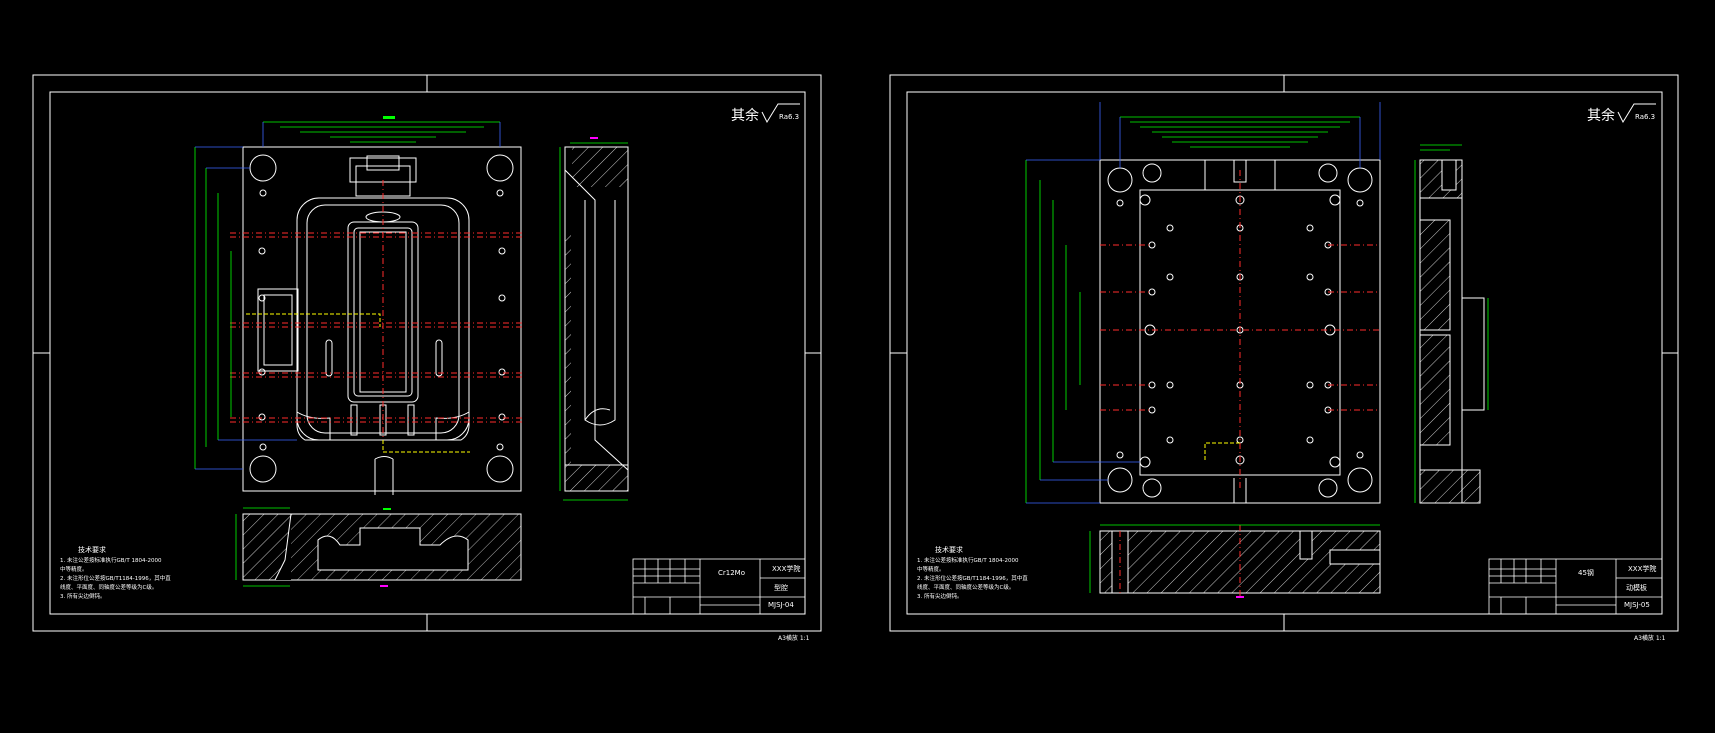  I want to click on cavity-bottom-section, so click(378, 547).